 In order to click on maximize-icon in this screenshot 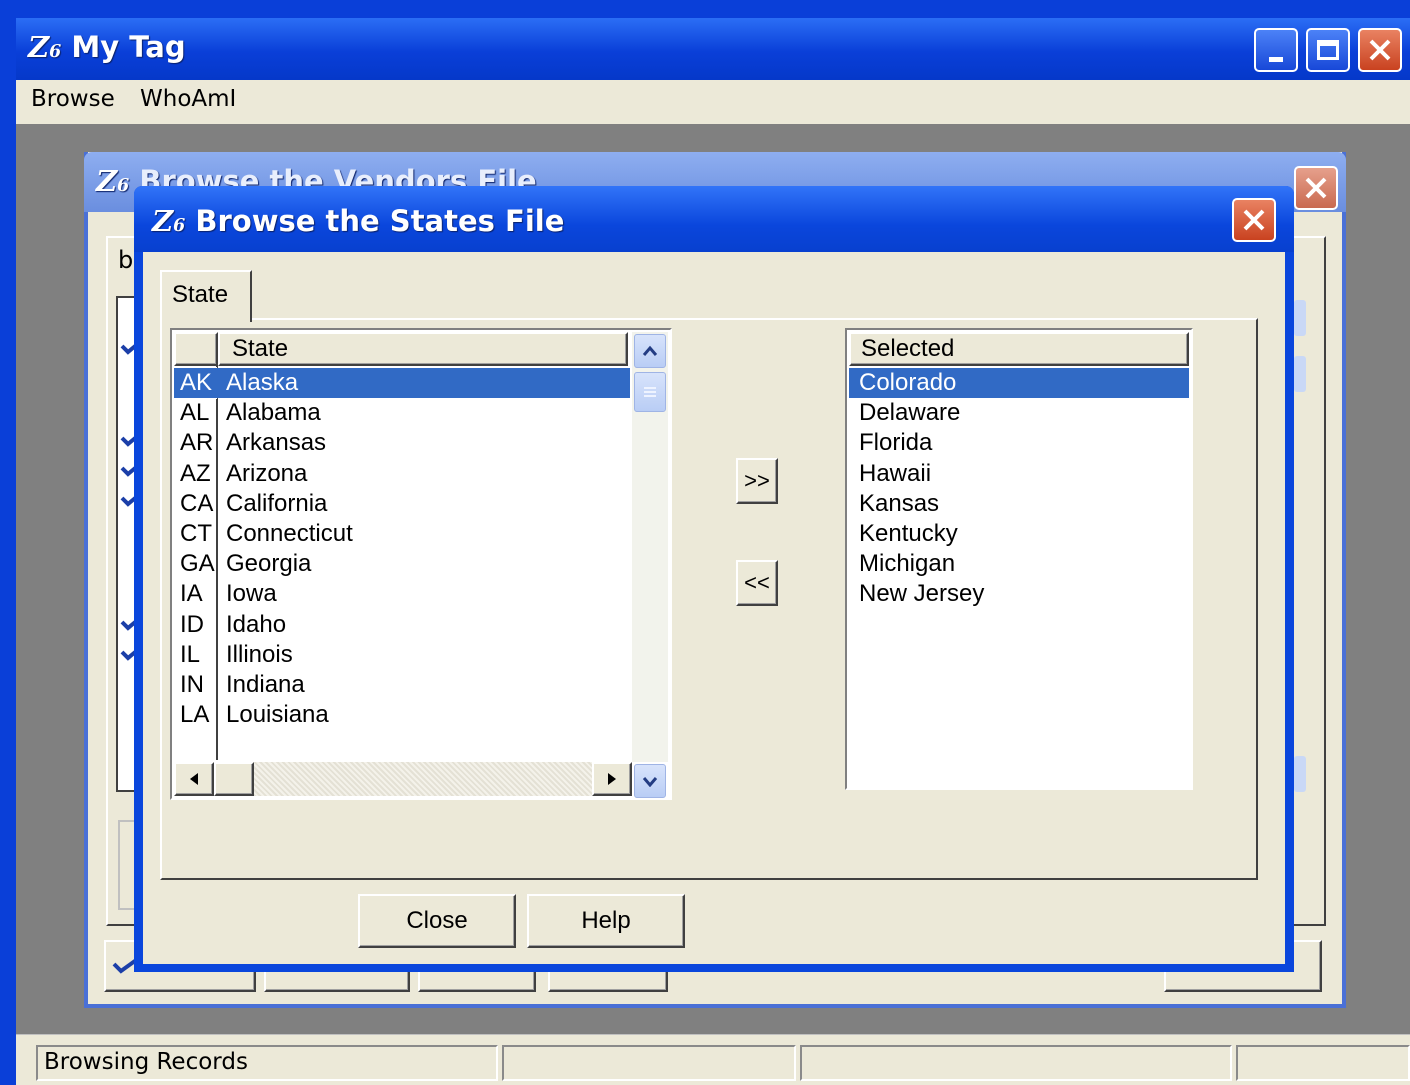, I will do `click(1328, 50)`.